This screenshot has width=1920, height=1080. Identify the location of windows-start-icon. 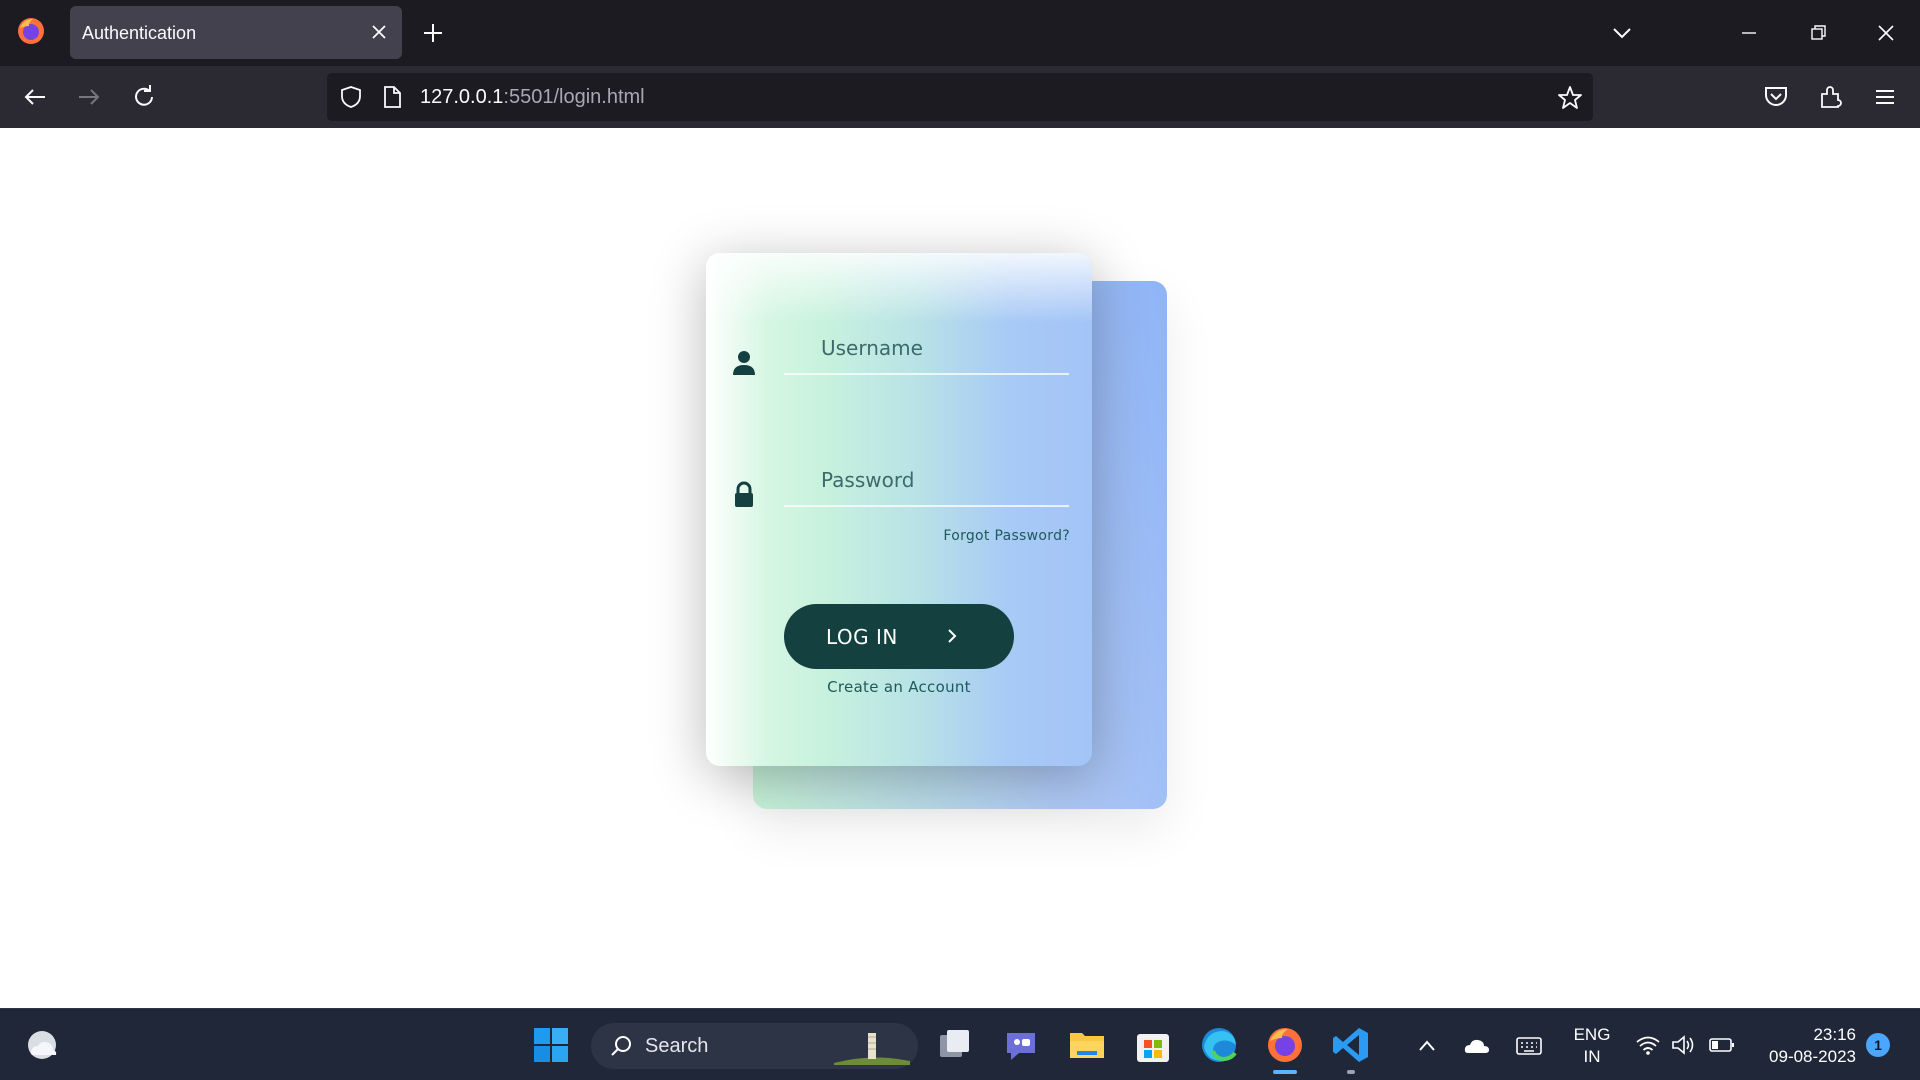
(551, 1045).